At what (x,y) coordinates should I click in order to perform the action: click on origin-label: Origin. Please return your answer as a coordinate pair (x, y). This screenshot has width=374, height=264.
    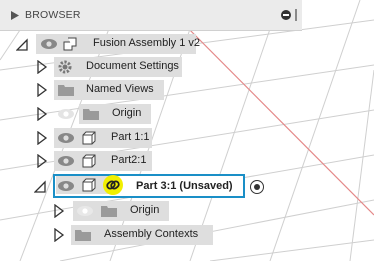
    Looking at the image, I should click on (127, 113).